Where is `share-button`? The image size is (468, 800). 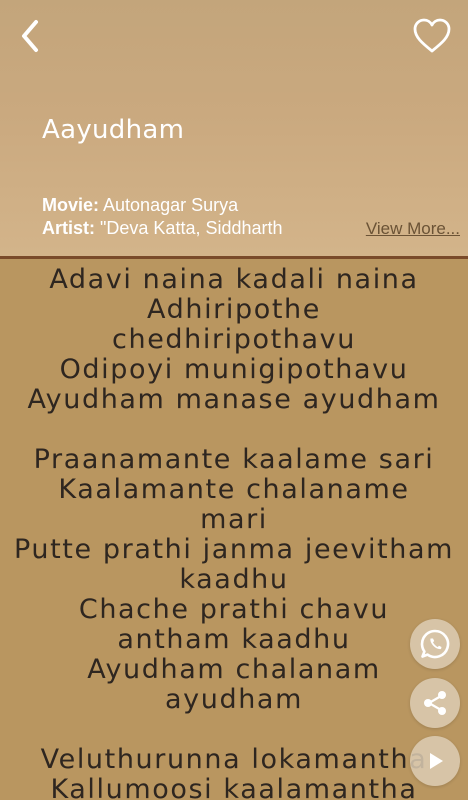
share-button is located at coordinates (435, 703).